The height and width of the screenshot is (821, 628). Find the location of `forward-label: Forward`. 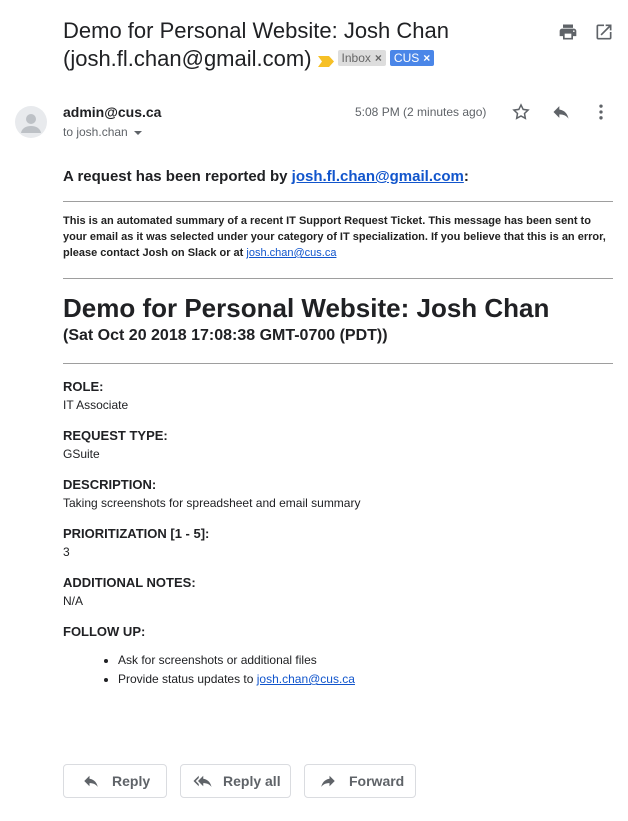

forward-label: Forward is located at coordinates (377, 781).